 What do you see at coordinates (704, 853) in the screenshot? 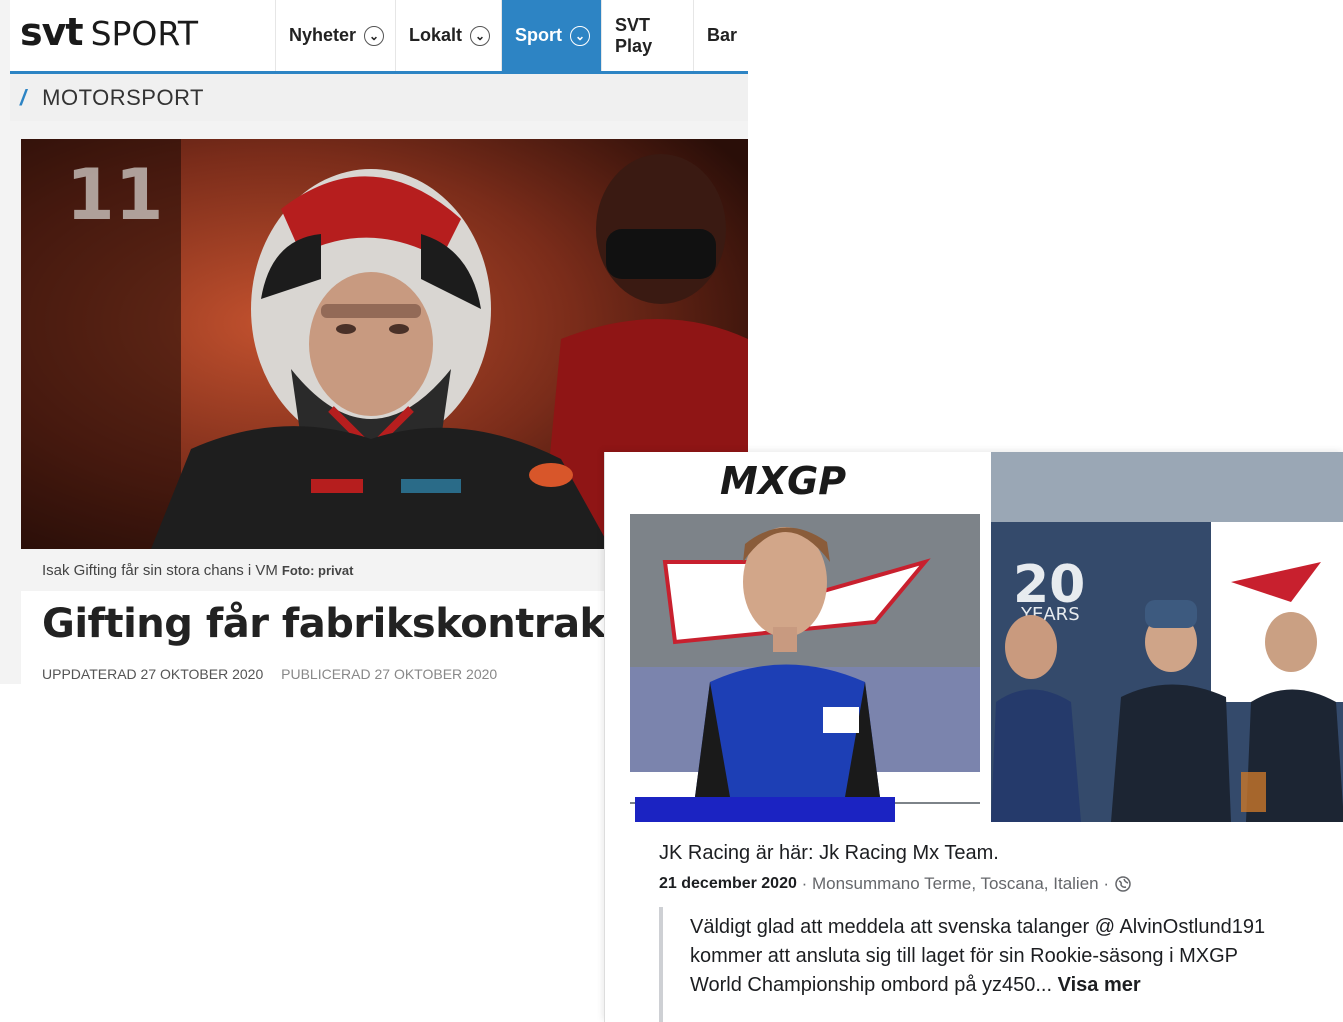
I see `page-name-link: JK Racing` at bounding box center [704, 853].